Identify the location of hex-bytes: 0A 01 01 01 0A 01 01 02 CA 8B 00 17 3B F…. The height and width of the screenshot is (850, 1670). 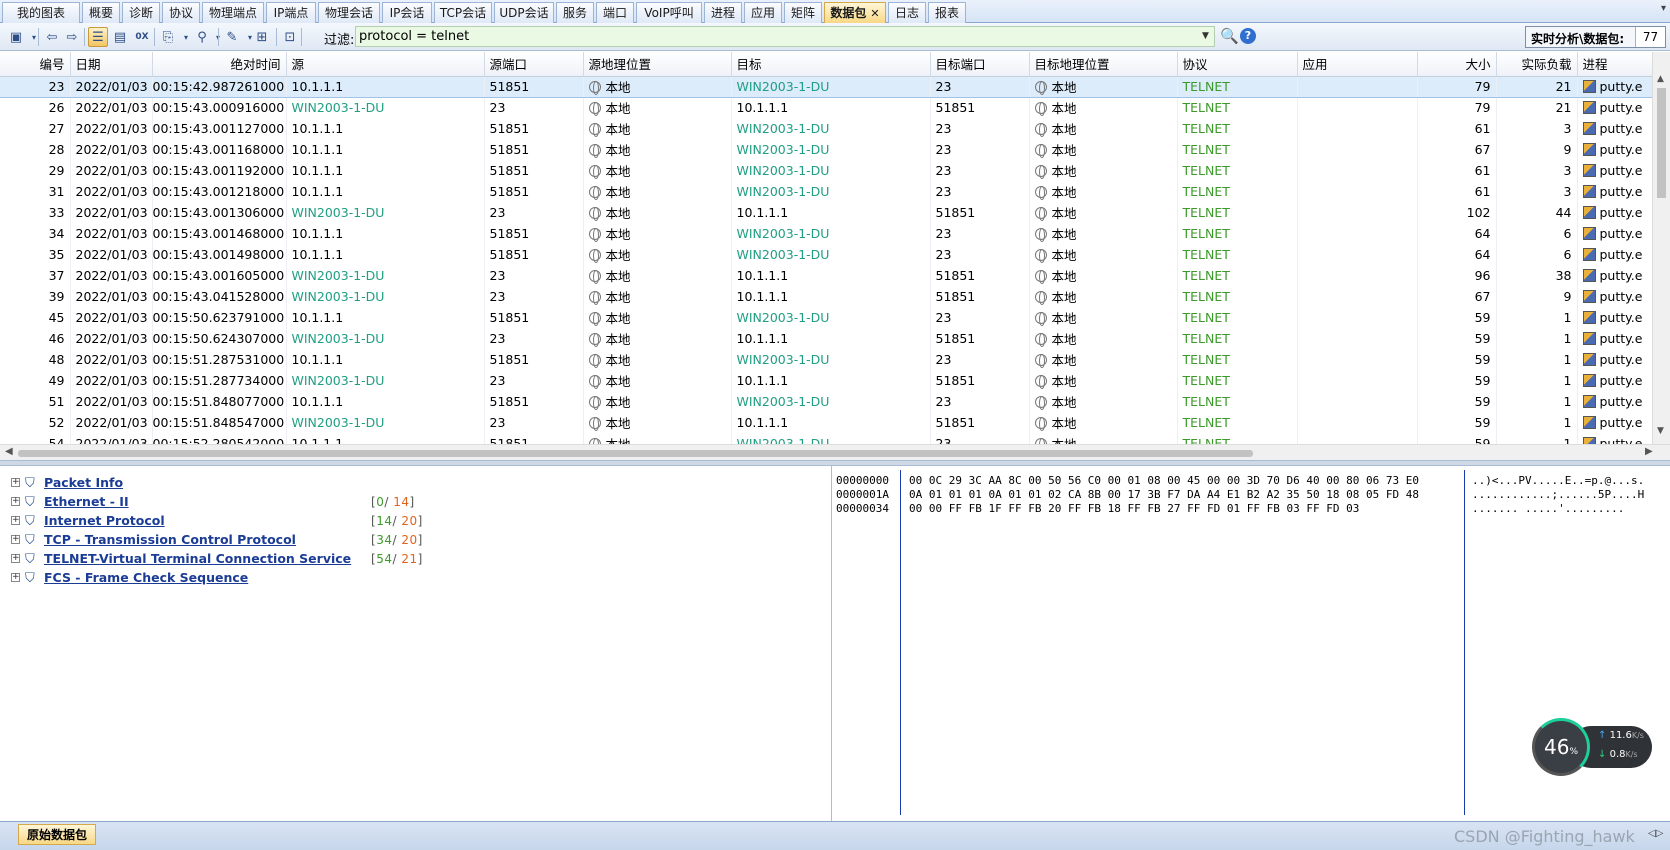
(1164, 494).